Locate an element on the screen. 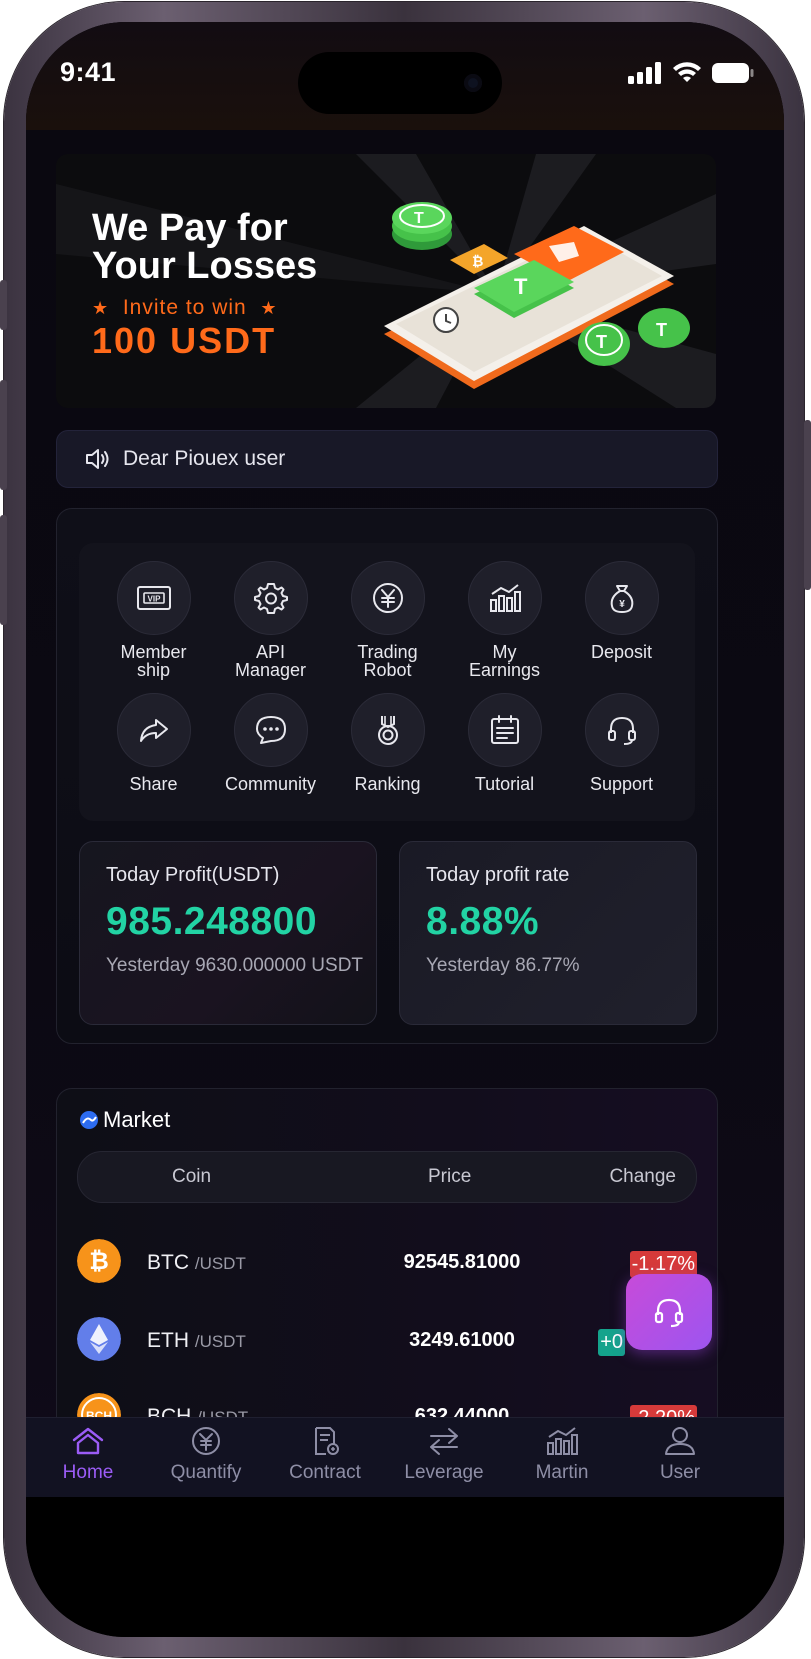 This screenshot has height=1659, width=811. power-button is located at coordinates (807, 505).